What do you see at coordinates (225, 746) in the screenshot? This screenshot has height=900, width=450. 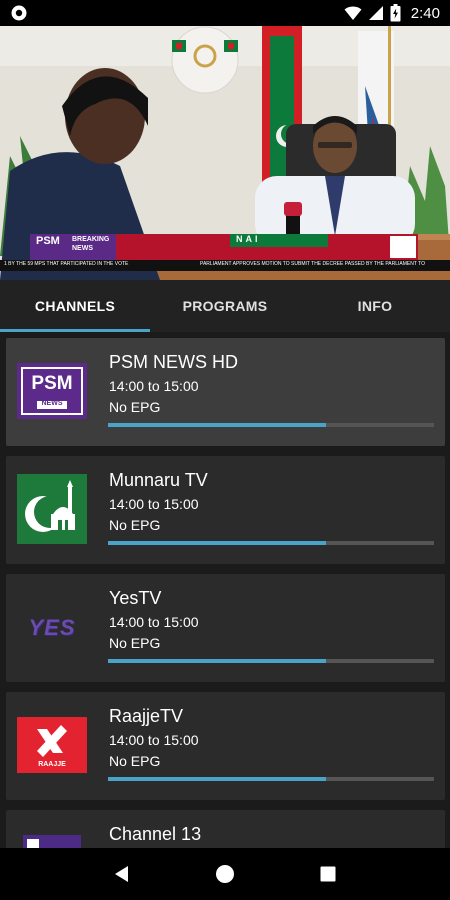 I see `channel-item-raajjetv: RAAJJE RaajjeTV 14:00 to 15:00 No EPG` at bounding box center [225, 746].